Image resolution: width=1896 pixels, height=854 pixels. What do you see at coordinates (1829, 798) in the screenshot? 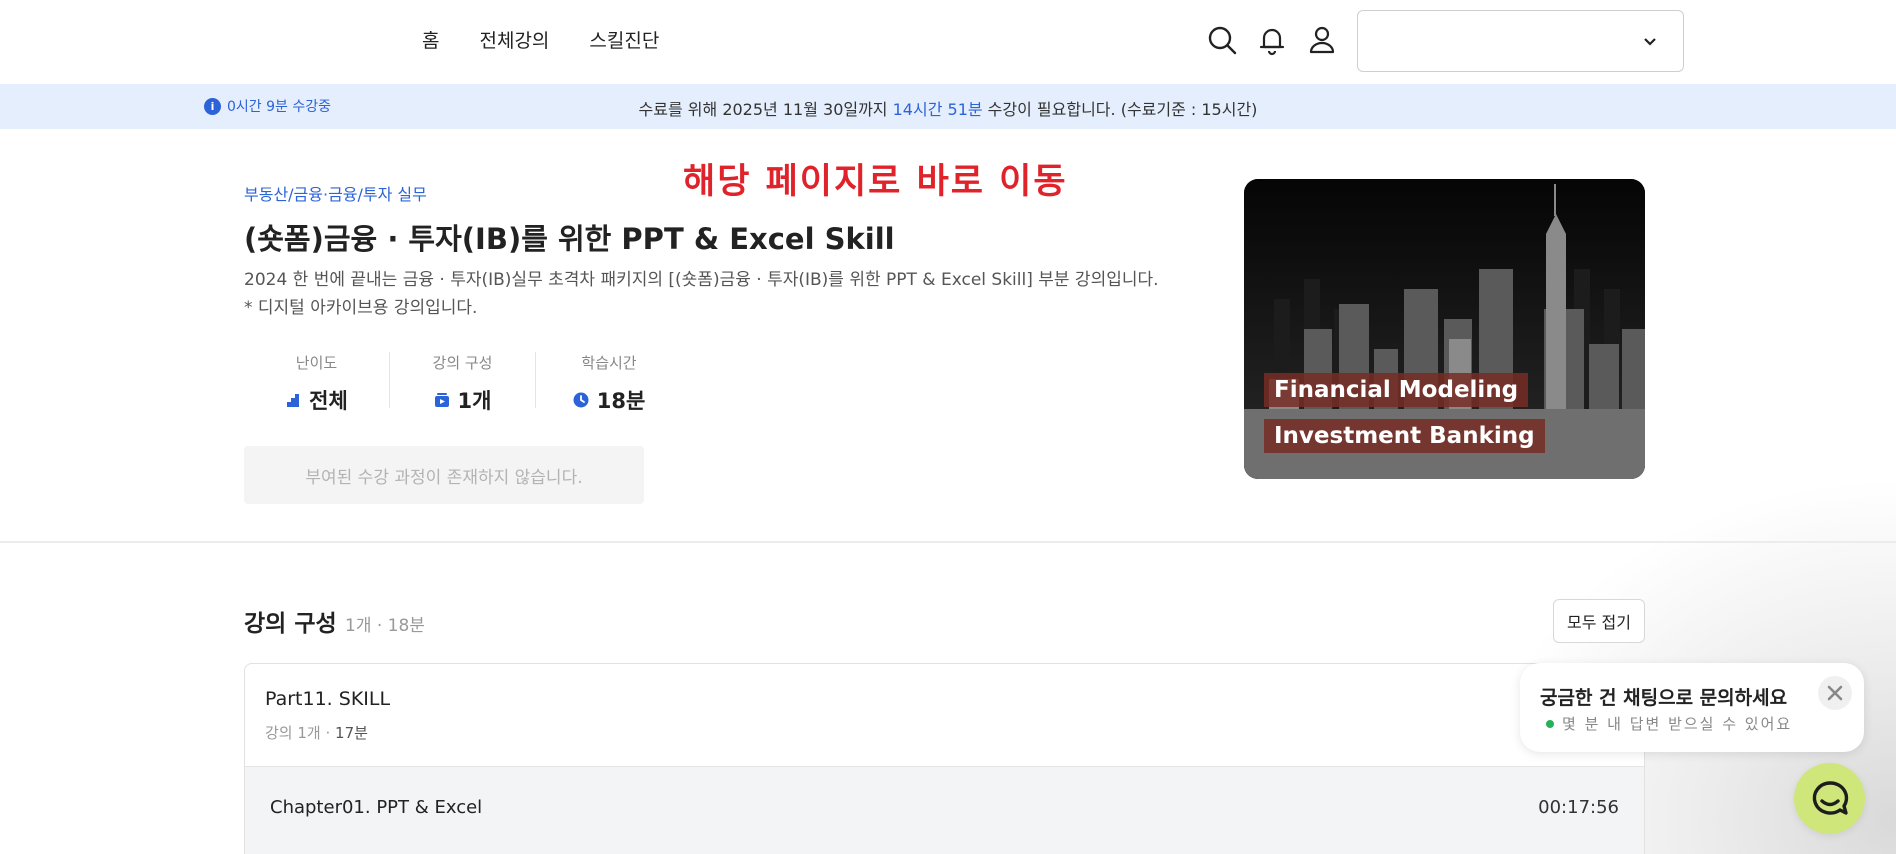
I see `chat-bubble-icon` at bounding box center [1829, 798].